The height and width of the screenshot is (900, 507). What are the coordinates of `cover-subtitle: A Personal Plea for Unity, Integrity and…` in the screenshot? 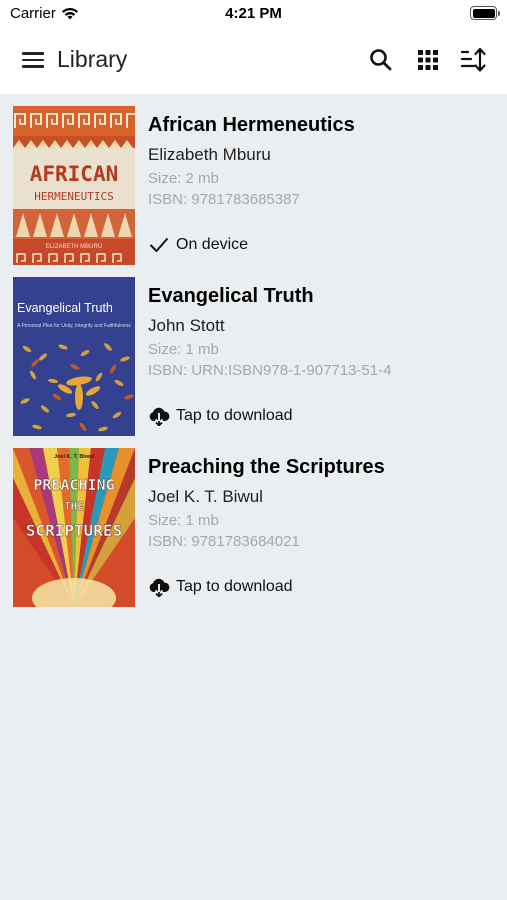 It's located at (74, 326).